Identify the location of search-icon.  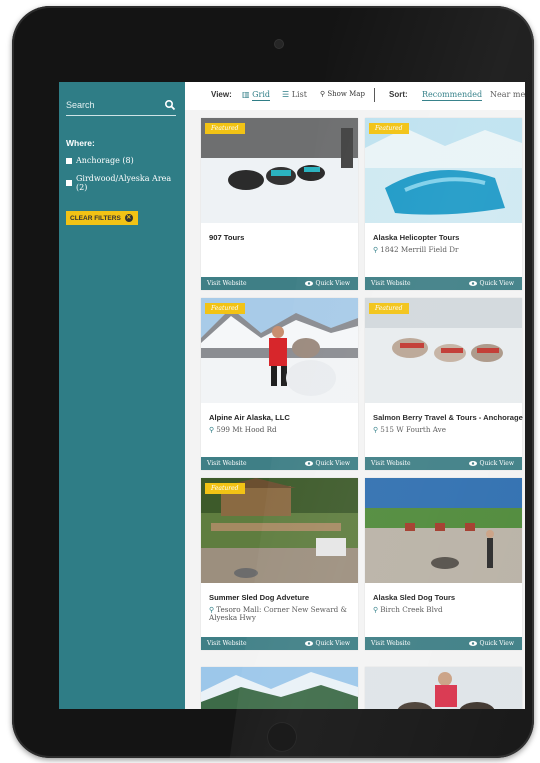
(170, 105).